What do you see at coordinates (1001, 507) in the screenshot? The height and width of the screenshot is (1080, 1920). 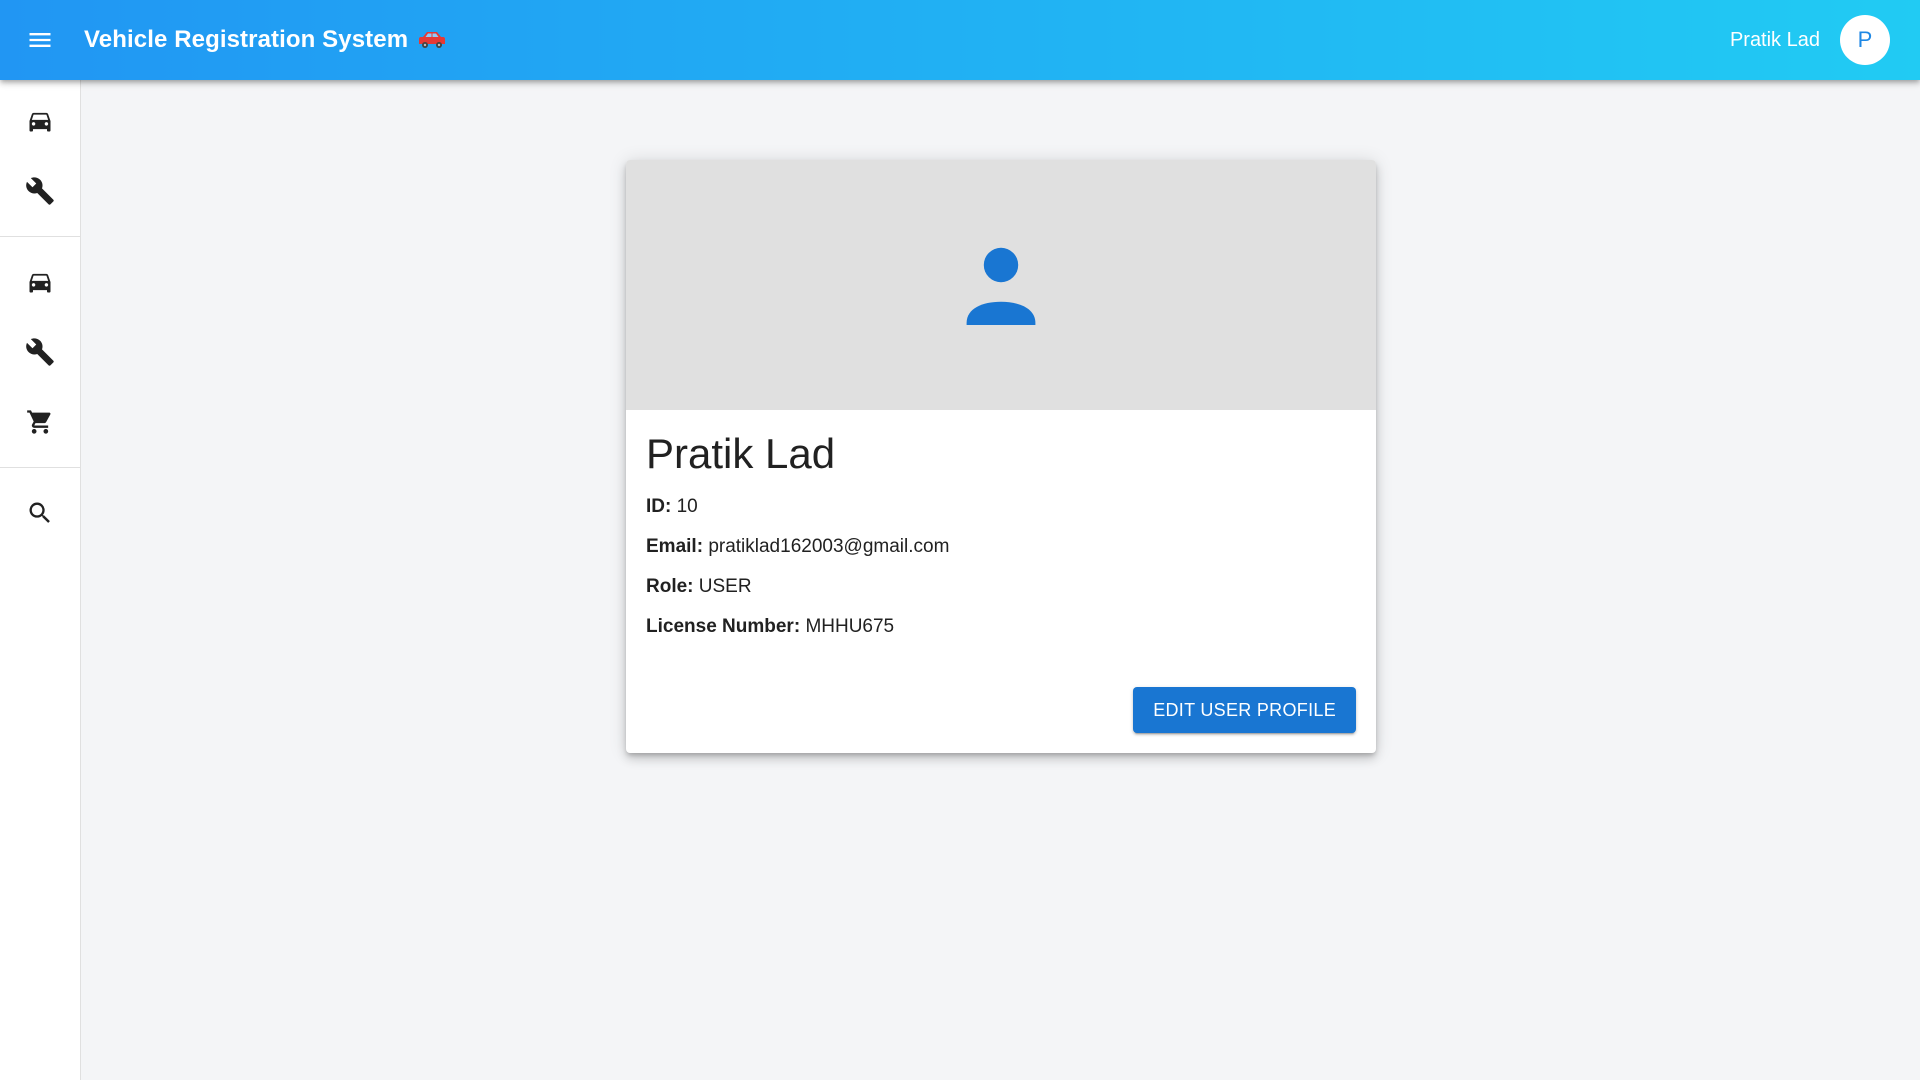 I see `profile-id-row: ID: 10` at bounding box center [1001, 507].